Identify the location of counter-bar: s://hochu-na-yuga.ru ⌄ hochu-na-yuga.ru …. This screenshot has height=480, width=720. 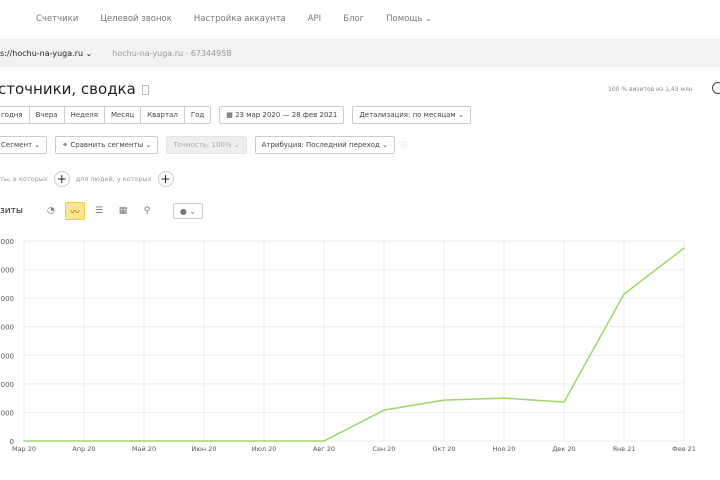
(360, 53).